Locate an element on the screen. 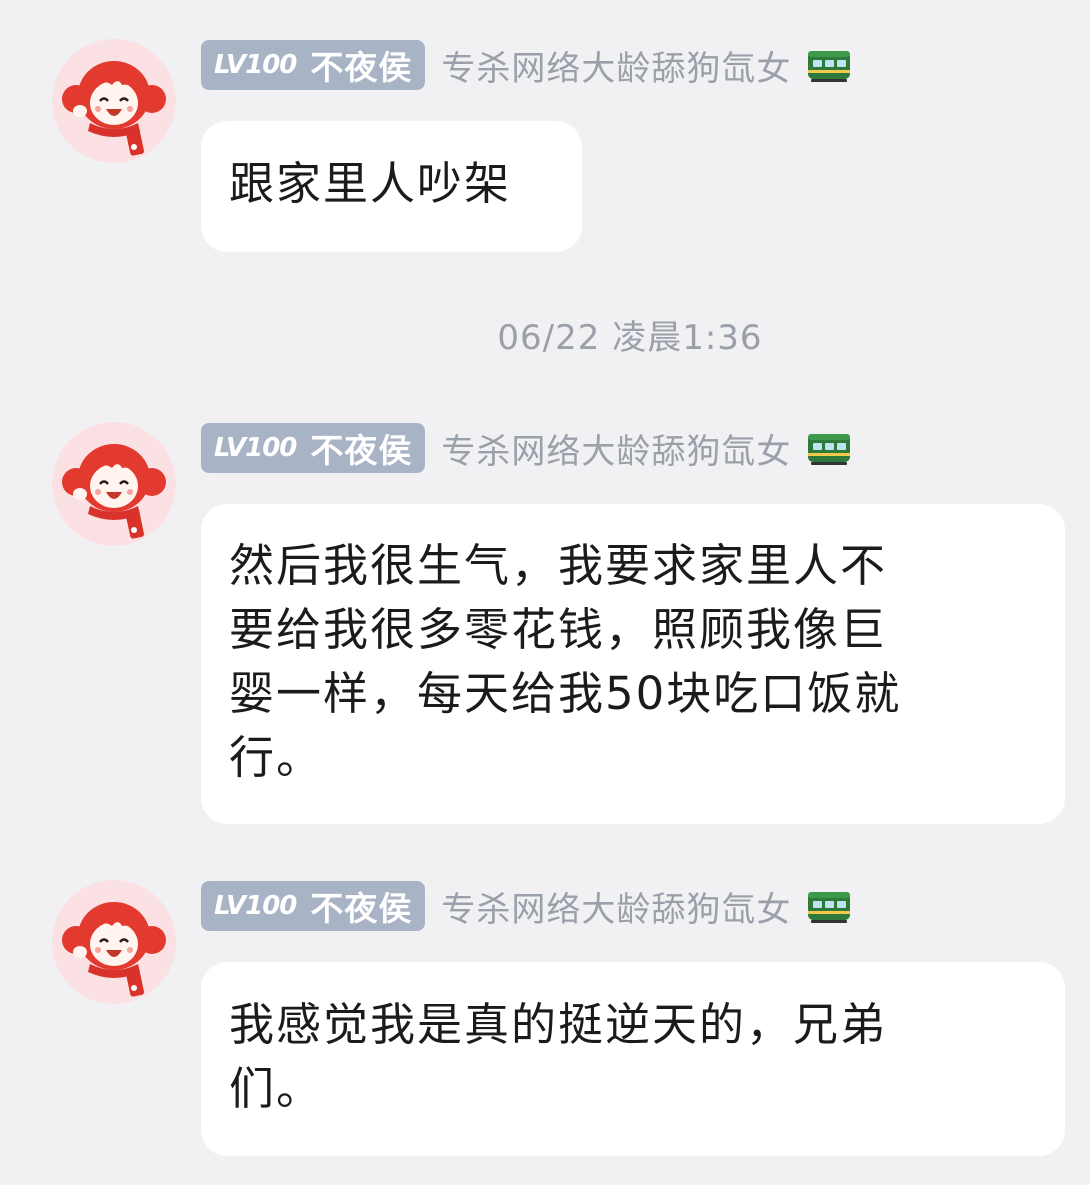  timestamp: 06/22 凌晨1:36 is located at coordinates (630, 338).